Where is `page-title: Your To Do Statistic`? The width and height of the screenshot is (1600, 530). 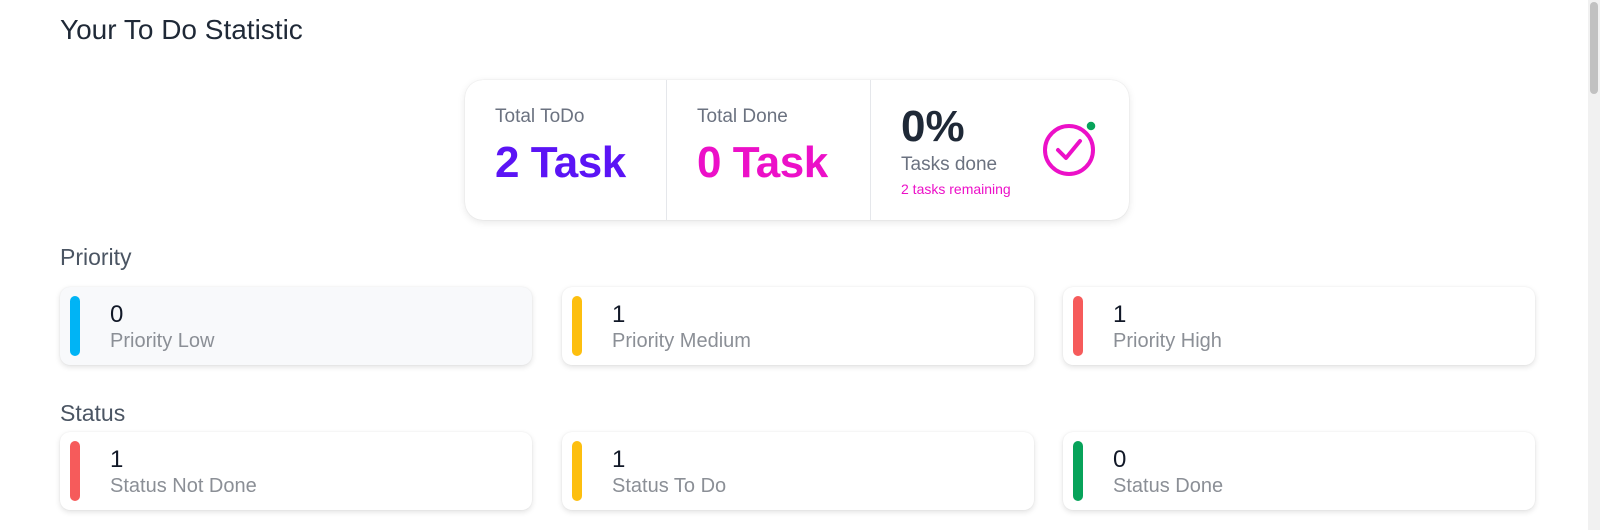
page-title: Your To Do Statistic is located at coordinates (181, 29).